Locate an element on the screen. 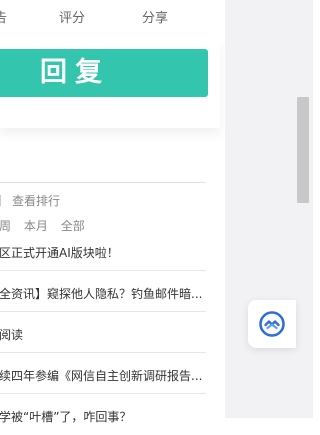 The height and width of the screenshot is (435, 320). reply-button: 回复 is located at coordinates (104, 73).